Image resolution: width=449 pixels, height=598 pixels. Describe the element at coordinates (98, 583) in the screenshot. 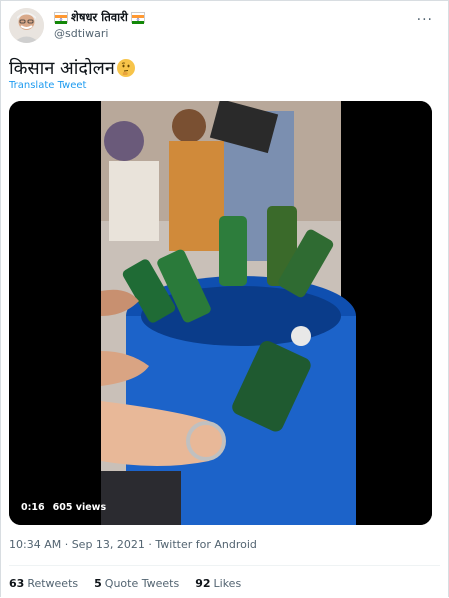

I see `quote-count: 5` at that location.